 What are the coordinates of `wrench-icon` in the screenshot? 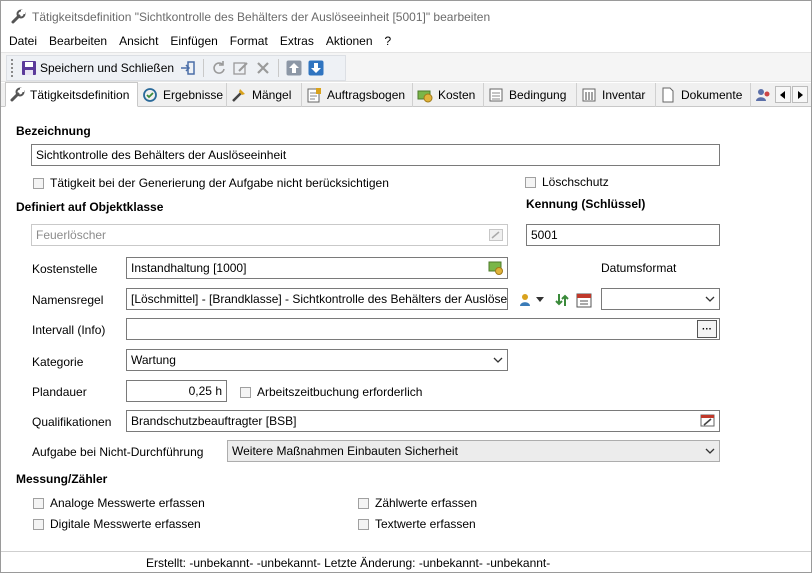 It's located at (17, 94).